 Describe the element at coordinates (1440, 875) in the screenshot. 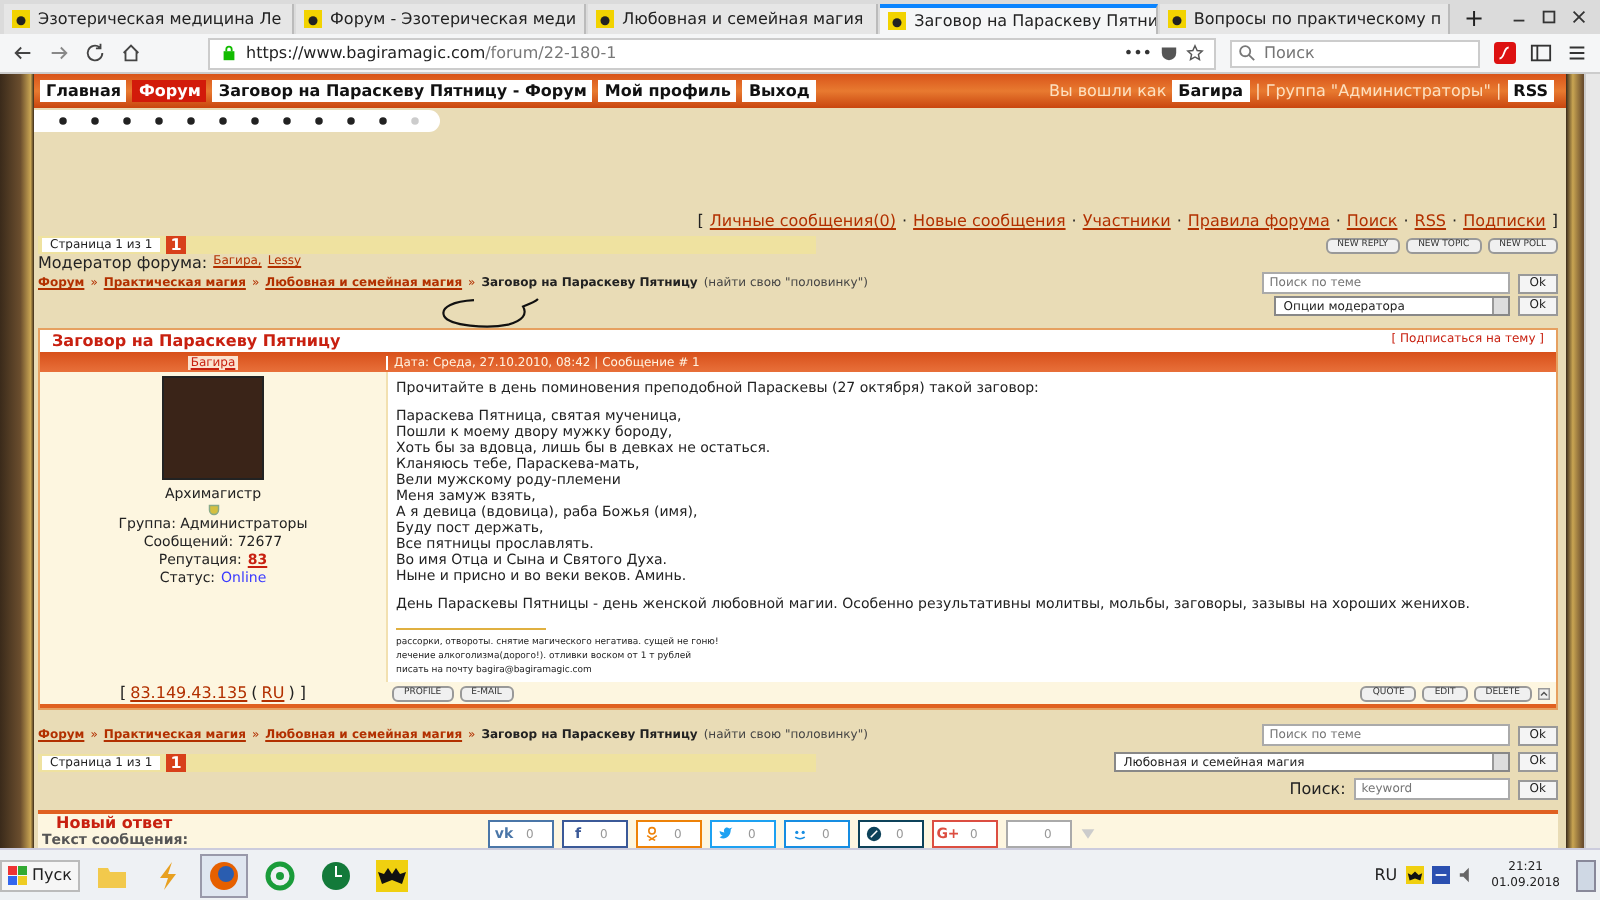

I see `keyboard-icon` at that location.